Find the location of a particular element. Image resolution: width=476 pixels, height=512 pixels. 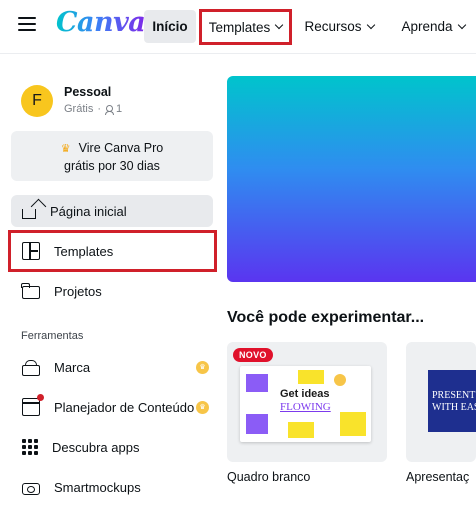

brand-kit-icon is located at coordinates (31, 367).